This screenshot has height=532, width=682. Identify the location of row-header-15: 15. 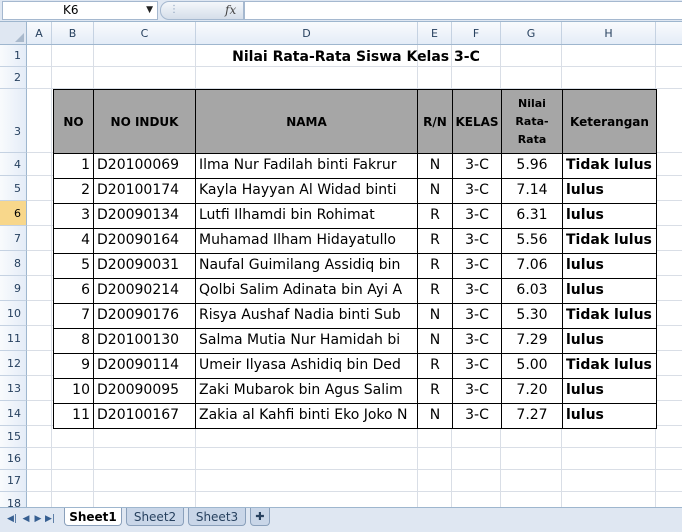
(13, 437).